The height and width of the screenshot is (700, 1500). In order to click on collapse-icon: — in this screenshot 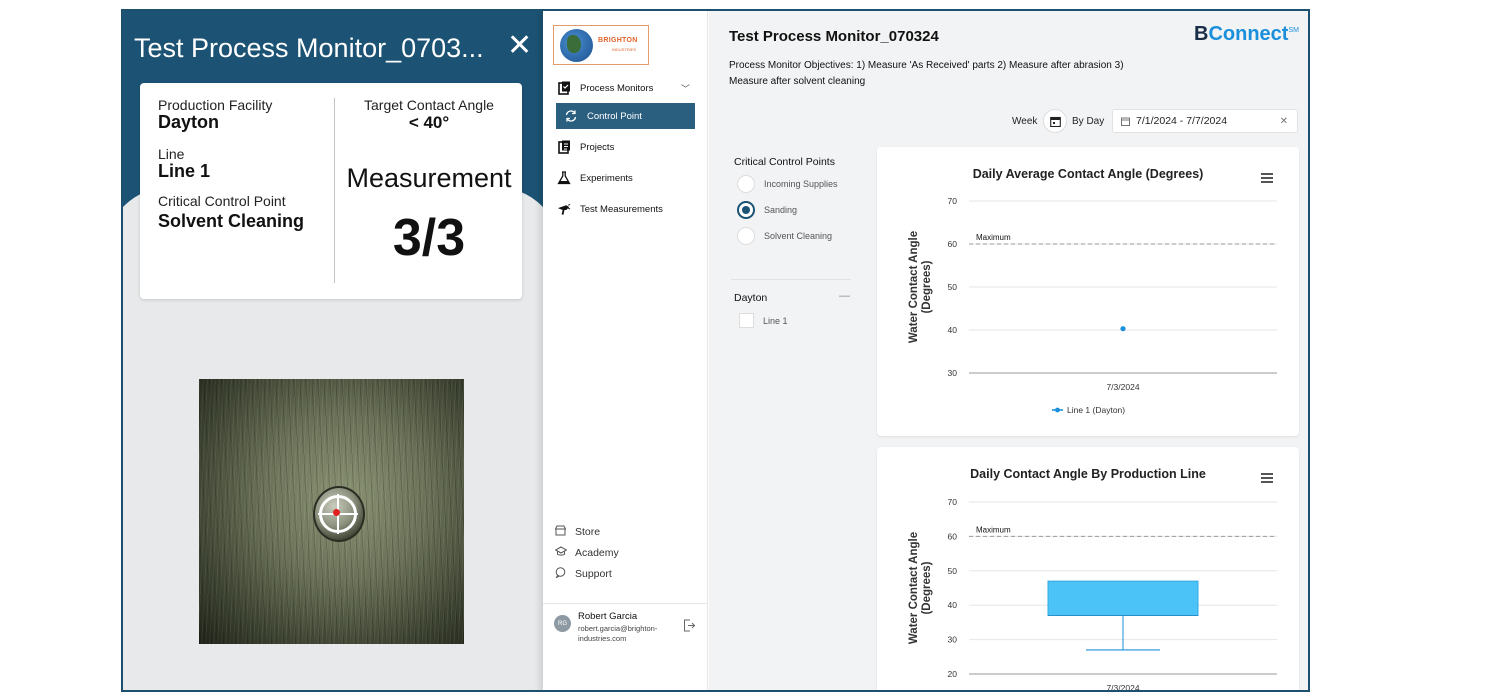, I will do `click(844, 296)`.